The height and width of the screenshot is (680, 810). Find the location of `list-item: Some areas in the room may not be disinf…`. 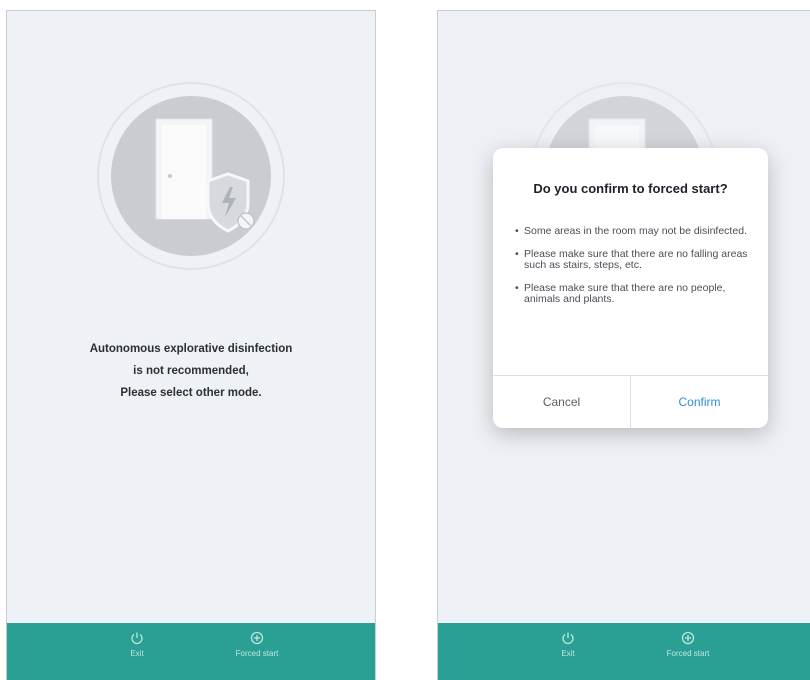

list-item: Some areas in the room may not be disinf… is located at coordinates (632, 231).